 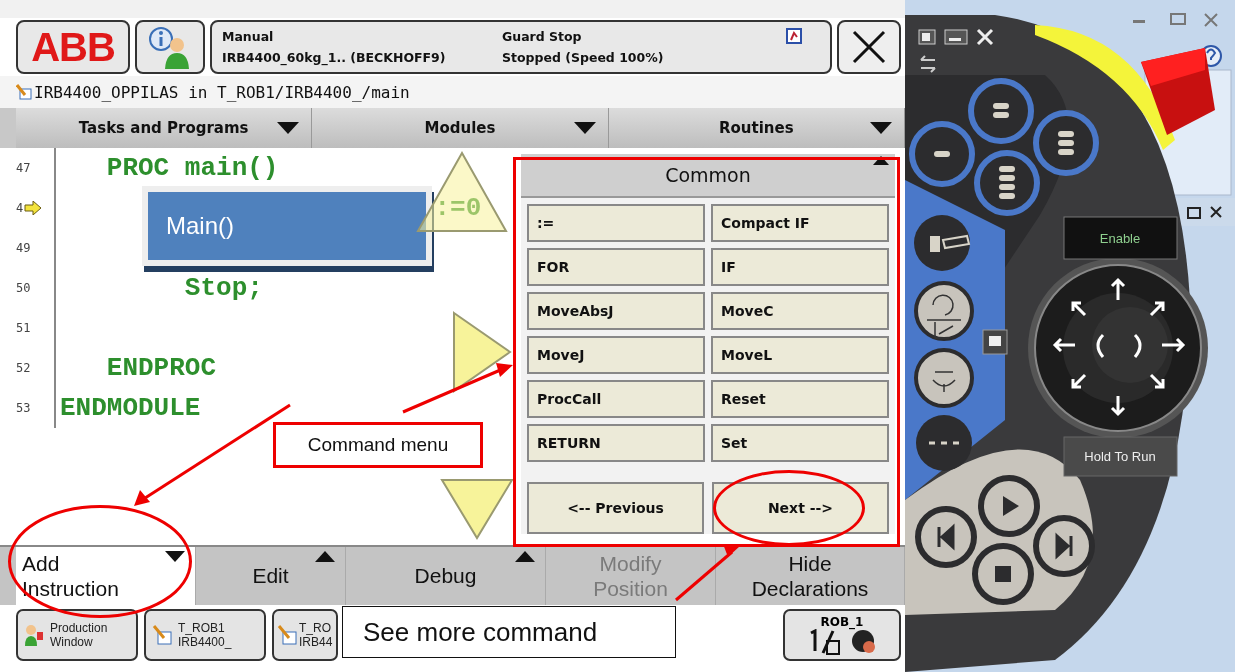 What do you see at coordinates (161, 368) in the screenshot?
I see `code-text: ENDPROC` at bounding box center [161, 368].